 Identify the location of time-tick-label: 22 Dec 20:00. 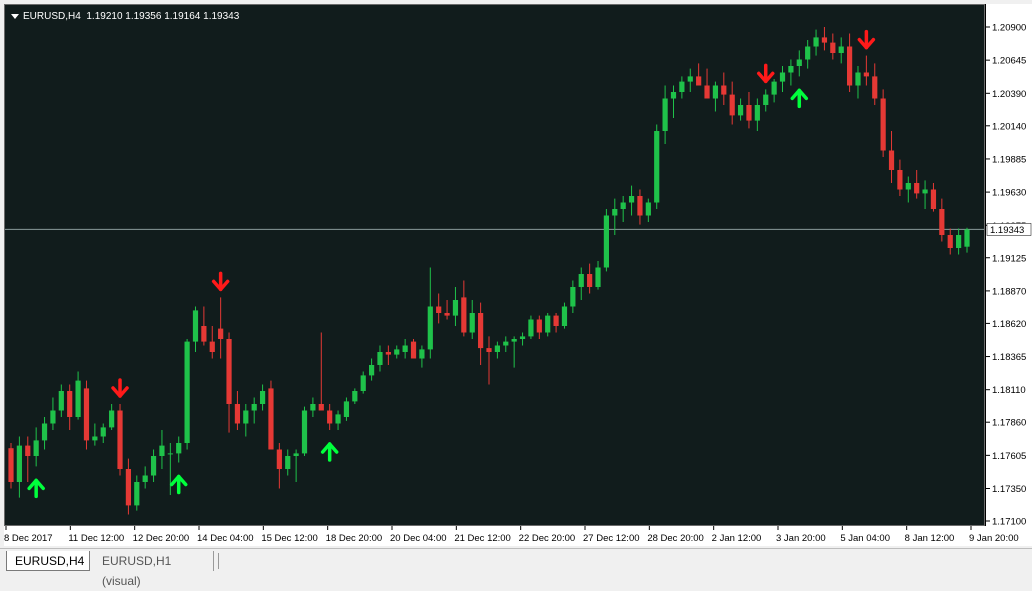
(547, 538).